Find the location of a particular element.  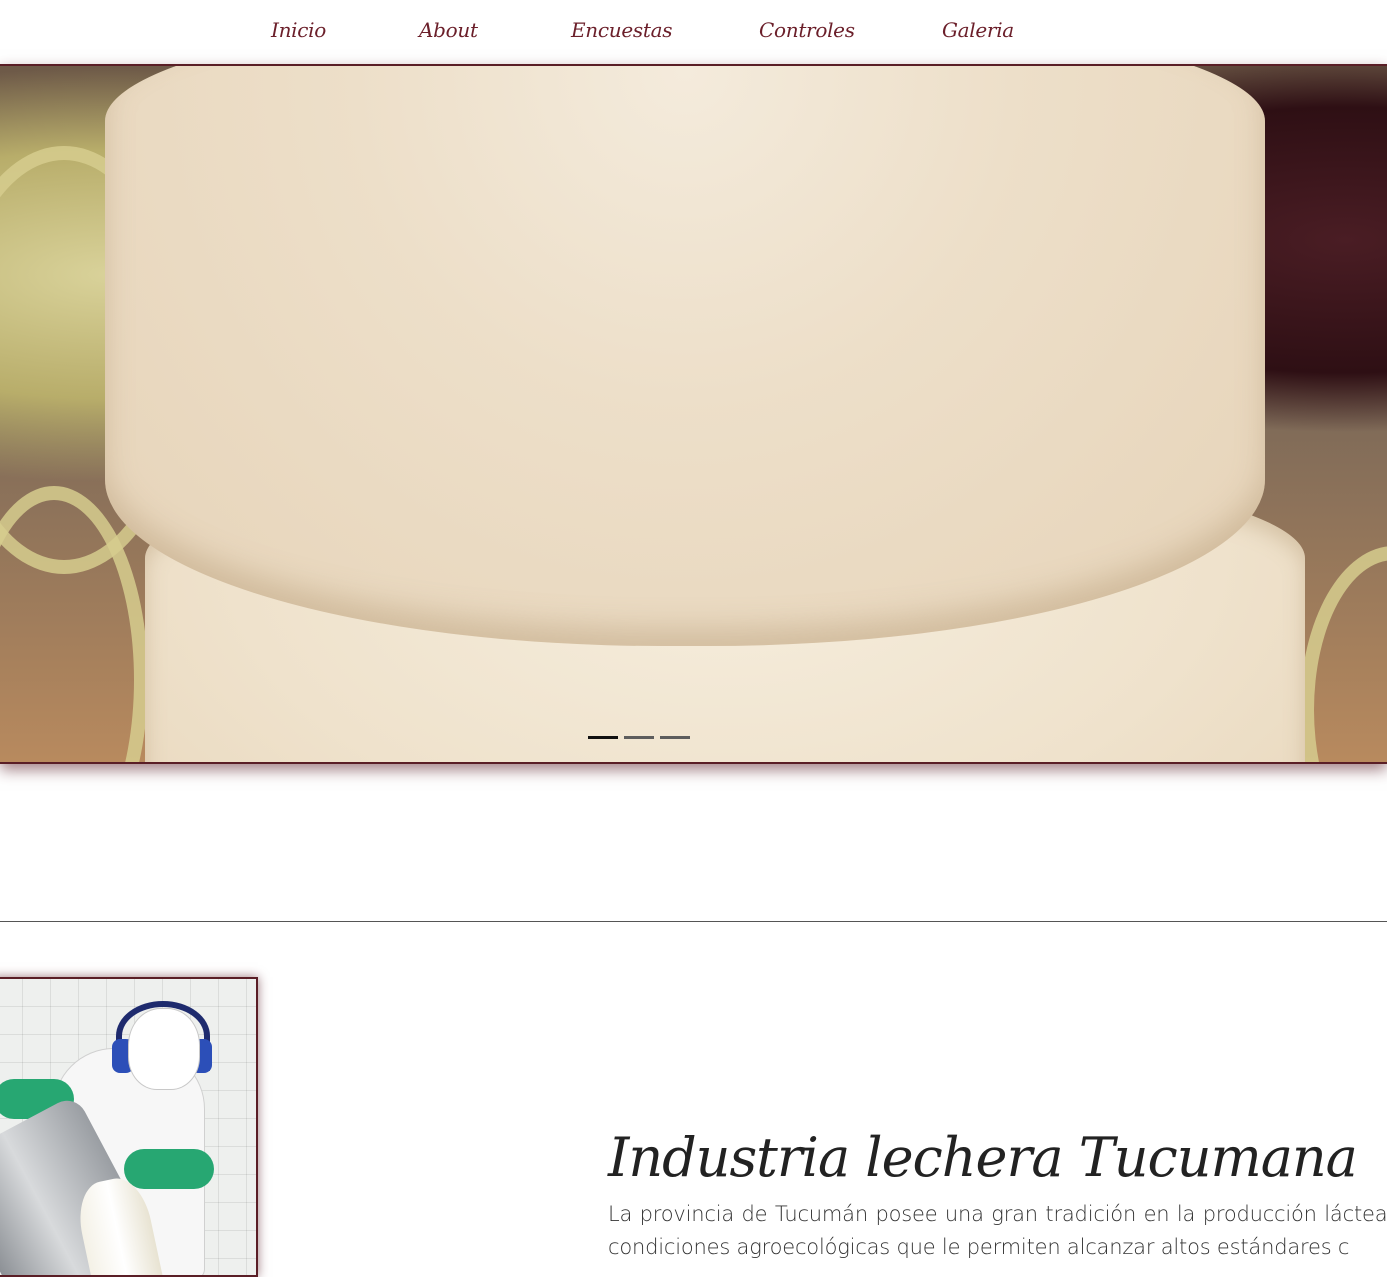

section-divider is located at coordinates (693, 921).